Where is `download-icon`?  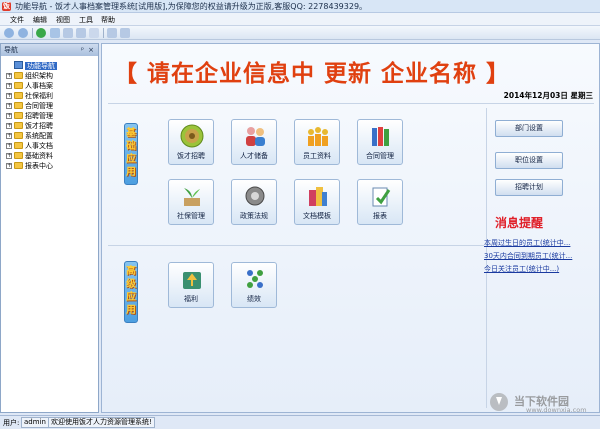 download-icon is located at coordinates (499, 402).